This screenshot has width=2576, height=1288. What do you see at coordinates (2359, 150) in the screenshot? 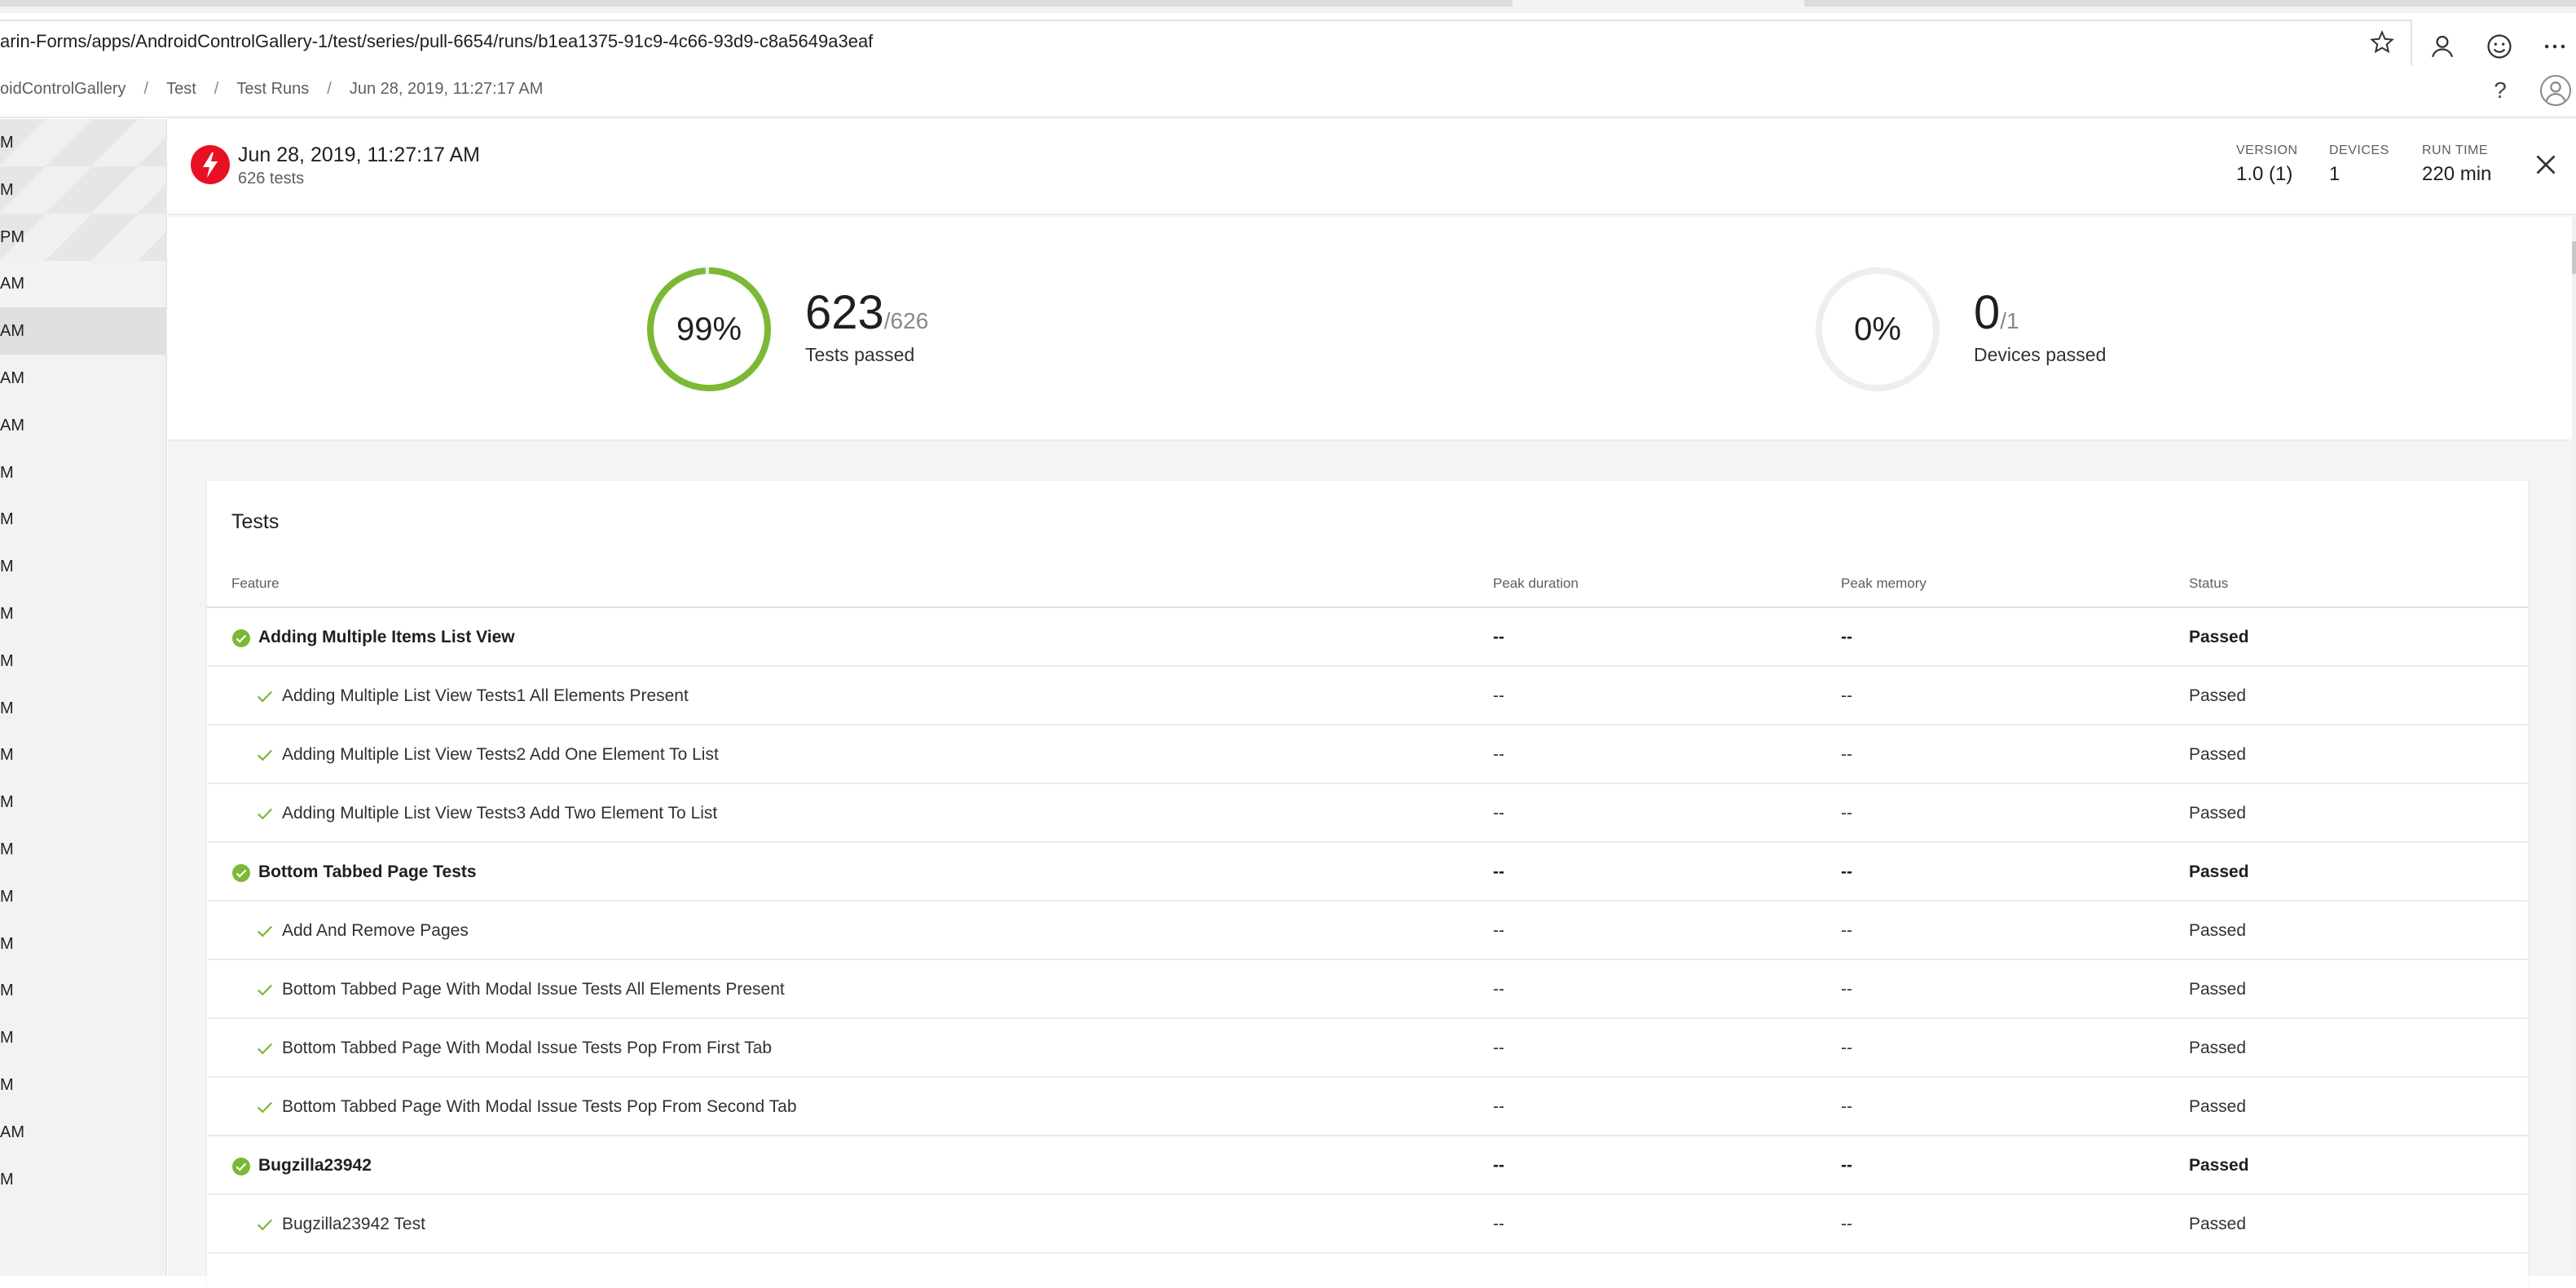
I see `devices-label: DEVICES` at bounding box center [2359, 150].